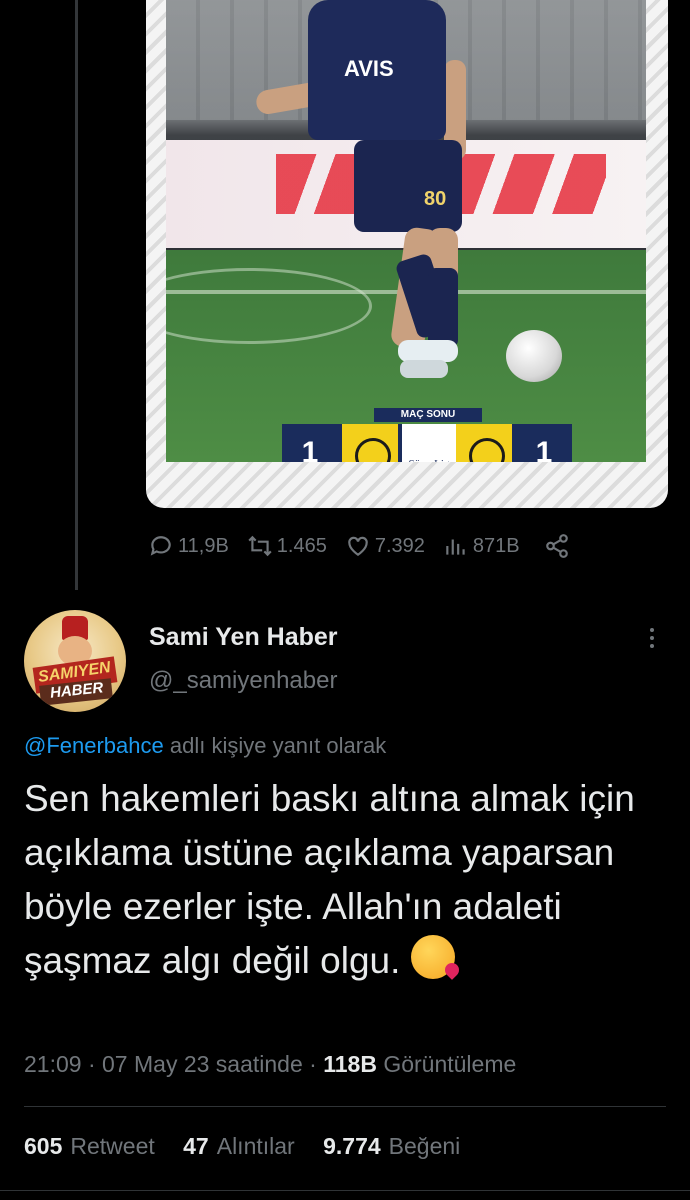 The width and height of the screenshot is (690, 1200). I want to click on retweet-label: Retweet, so click(112, 1146).